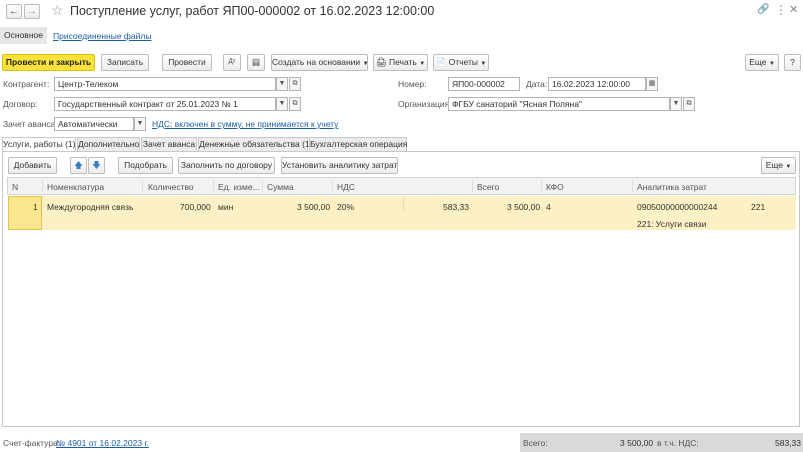 The height and width of the screenshot is (452, 803). I want to click on calendar-icon: ▦, so click(652, 83).